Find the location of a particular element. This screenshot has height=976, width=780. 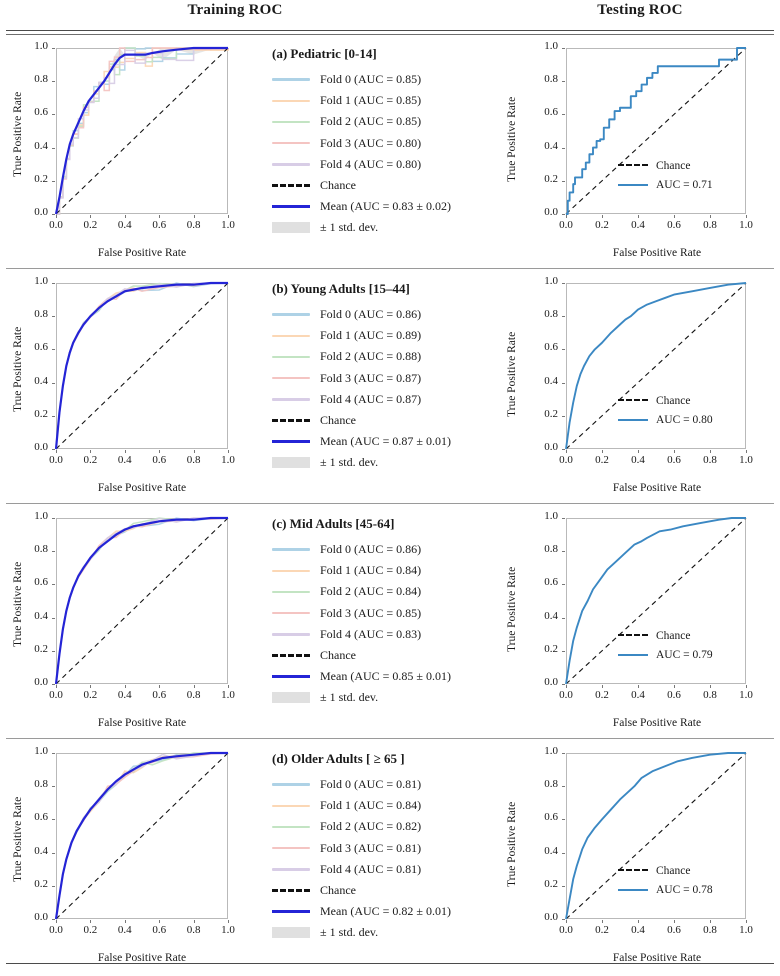

legend-label-fold-3: Fold 3 (AUC = 0.85) is located at coordinates (371, 612).